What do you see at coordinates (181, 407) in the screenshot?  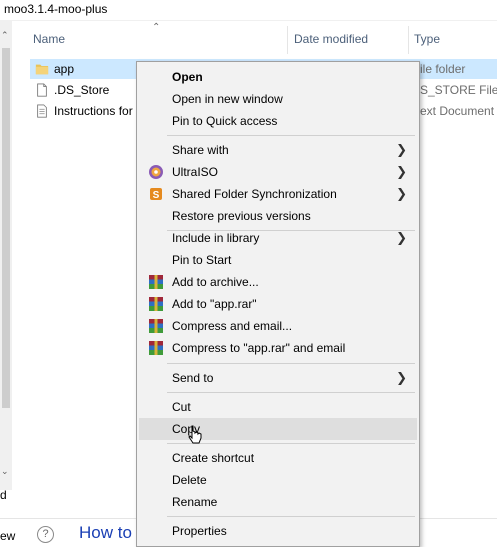 I see `menu-item-label: Cut` at bounding box center [181, 407].